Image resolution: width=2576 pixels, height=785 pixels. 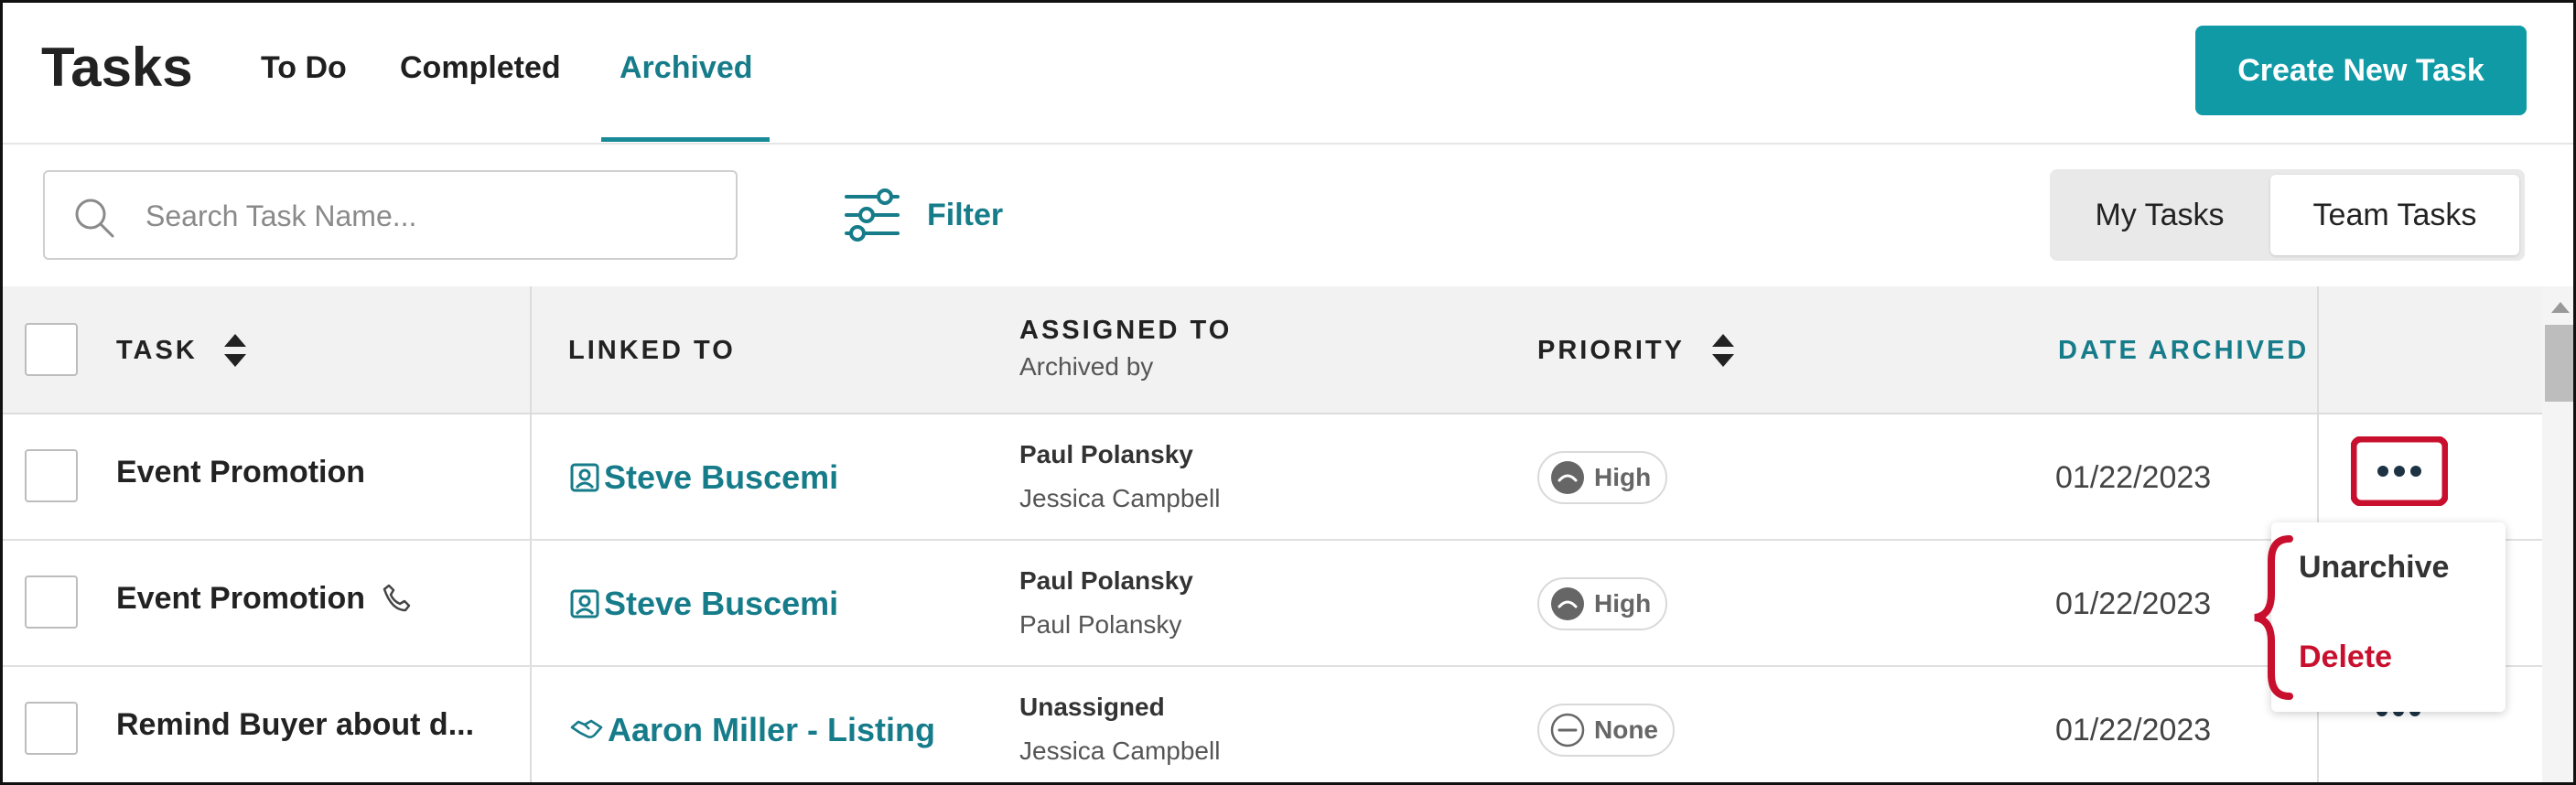 I want to click on linked-listing-link: Aaron Miller - Listing, so click(x=752, y=730).